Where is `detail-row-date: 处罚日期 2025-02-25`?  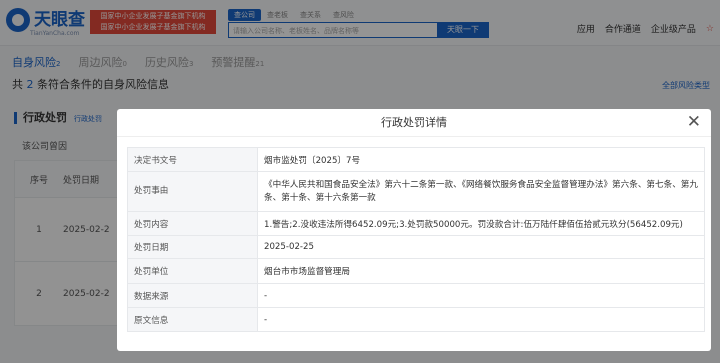 detail-row-date: 处罚日期 2025-02-25 is located at coordinates (416, 247).